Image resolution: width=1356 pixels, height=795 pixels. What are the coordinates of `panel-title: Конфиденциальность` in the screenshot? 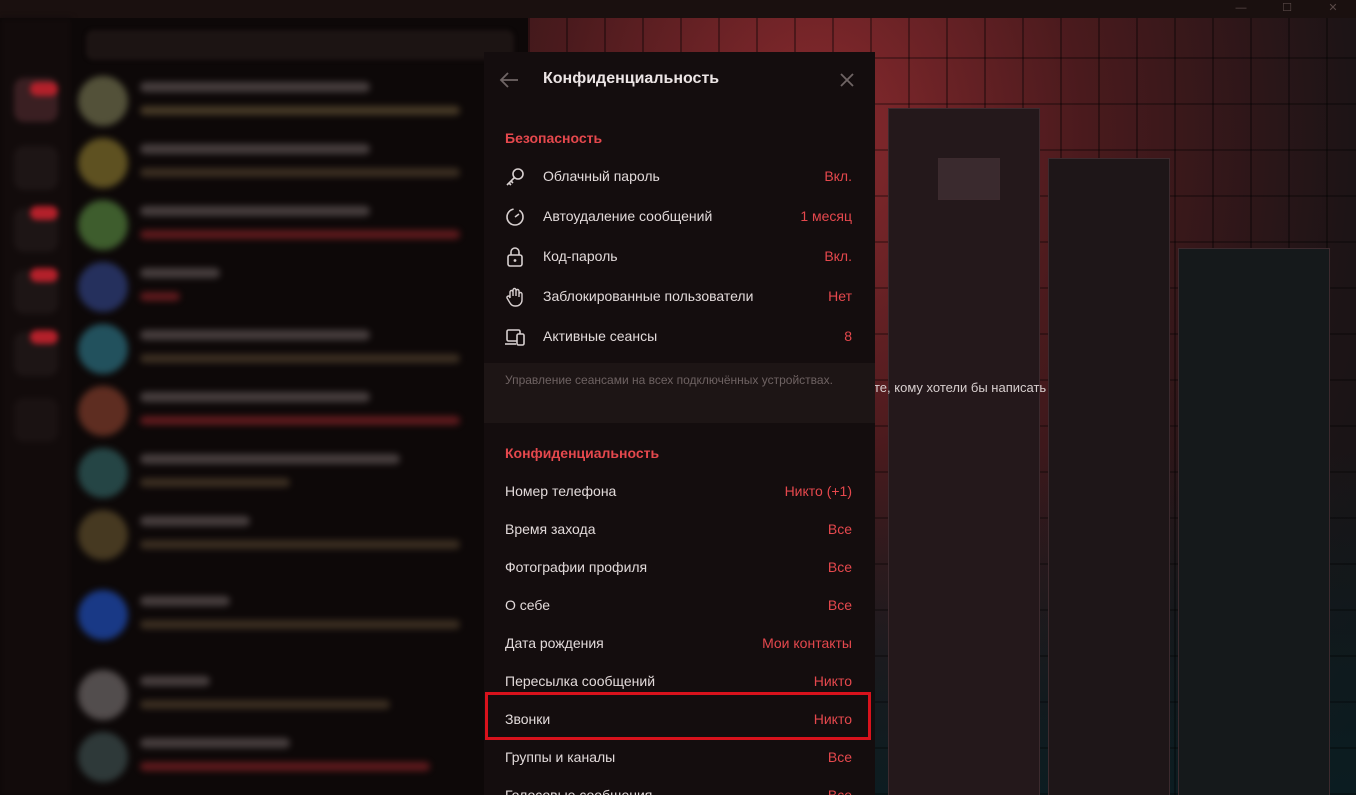 It's located at (631, 78).